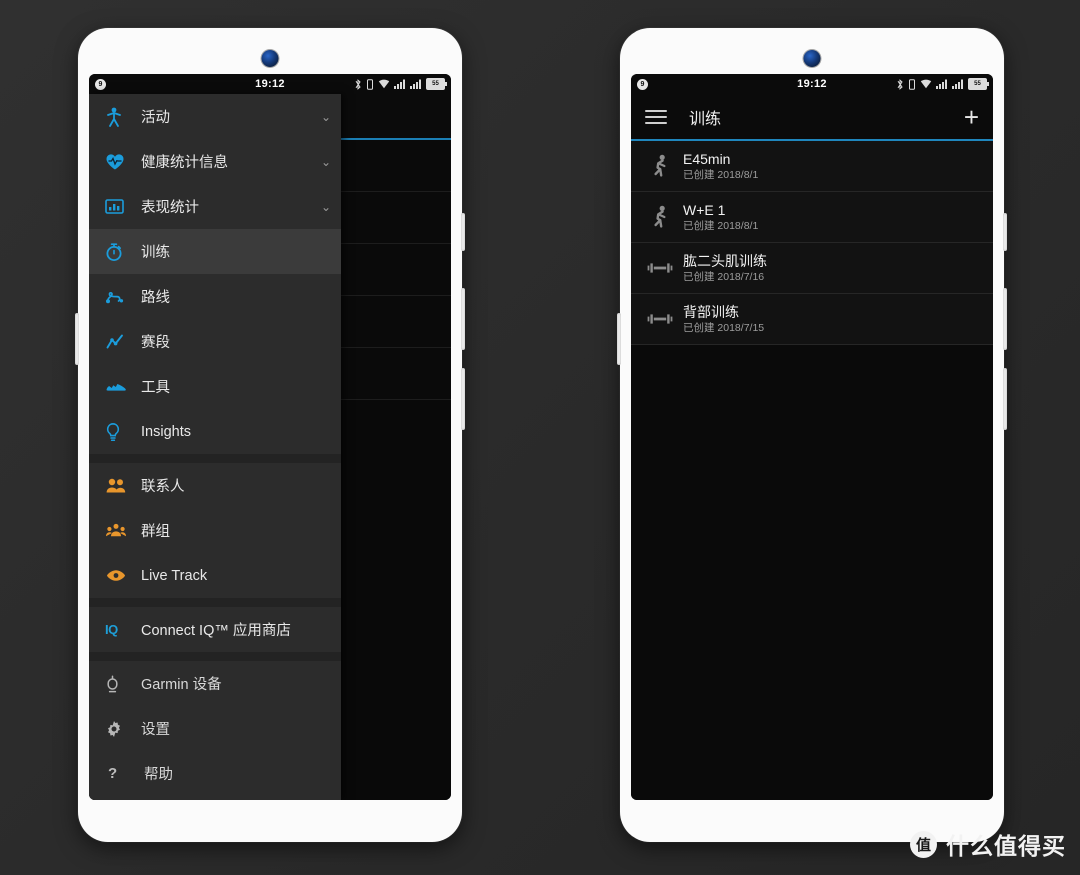 The width and height of the screenshot is (1080, 875). Describe the element at coordinates (215, 341) in the screenshot. I see `sidebar-item-segments: 赛段` at that location.